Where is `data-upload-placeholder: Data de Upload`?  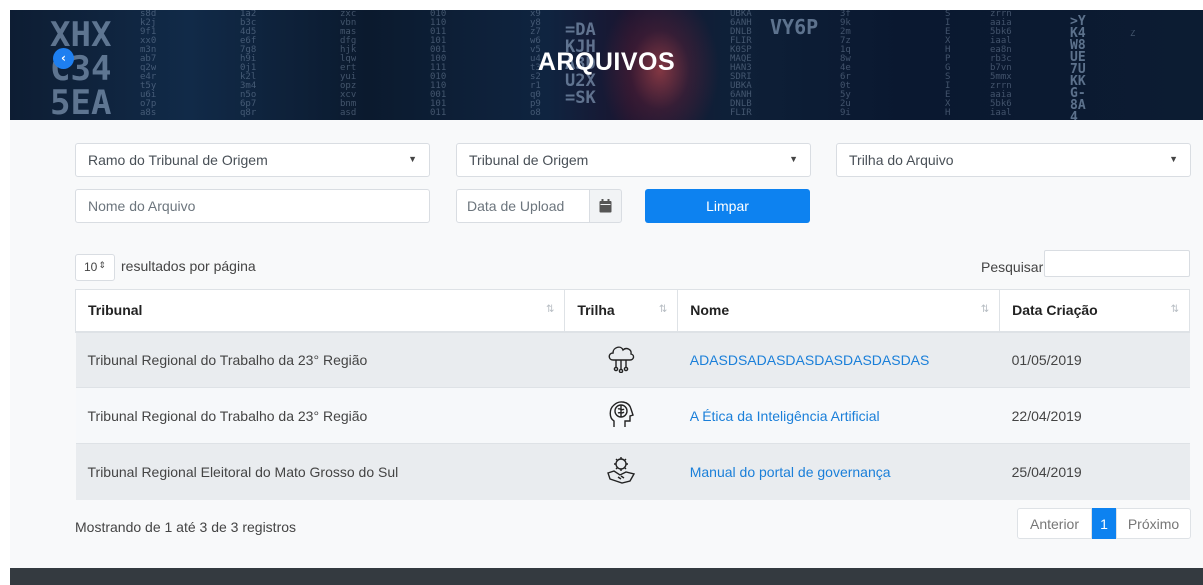 data-upload-placeholder: Data de Upload is located at coordinates (516, 206).